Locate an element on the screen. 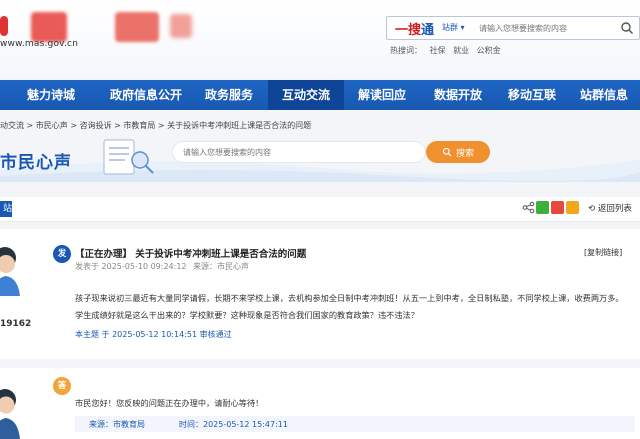  post-title: 【正在办理】 关于投诉中考冲刺班上课是否合法的问题 is located at coordinates (191, 254).